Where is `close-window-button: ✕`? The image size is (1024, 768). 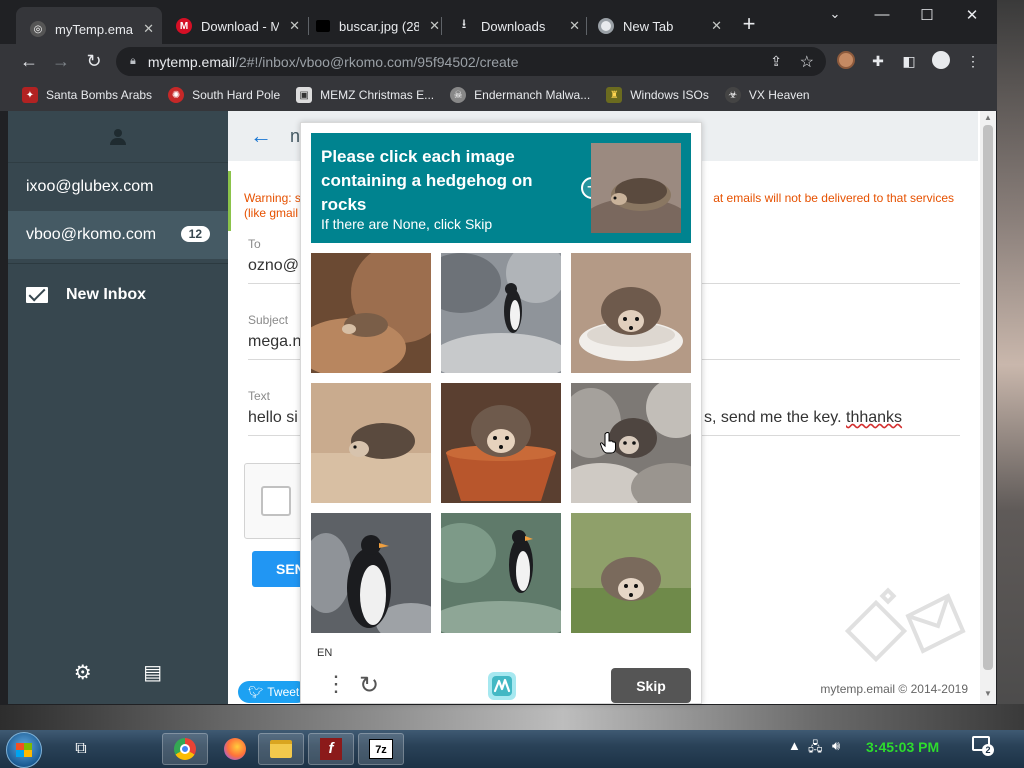
close-window-button: ✕ is located at coordinates (972, 15).